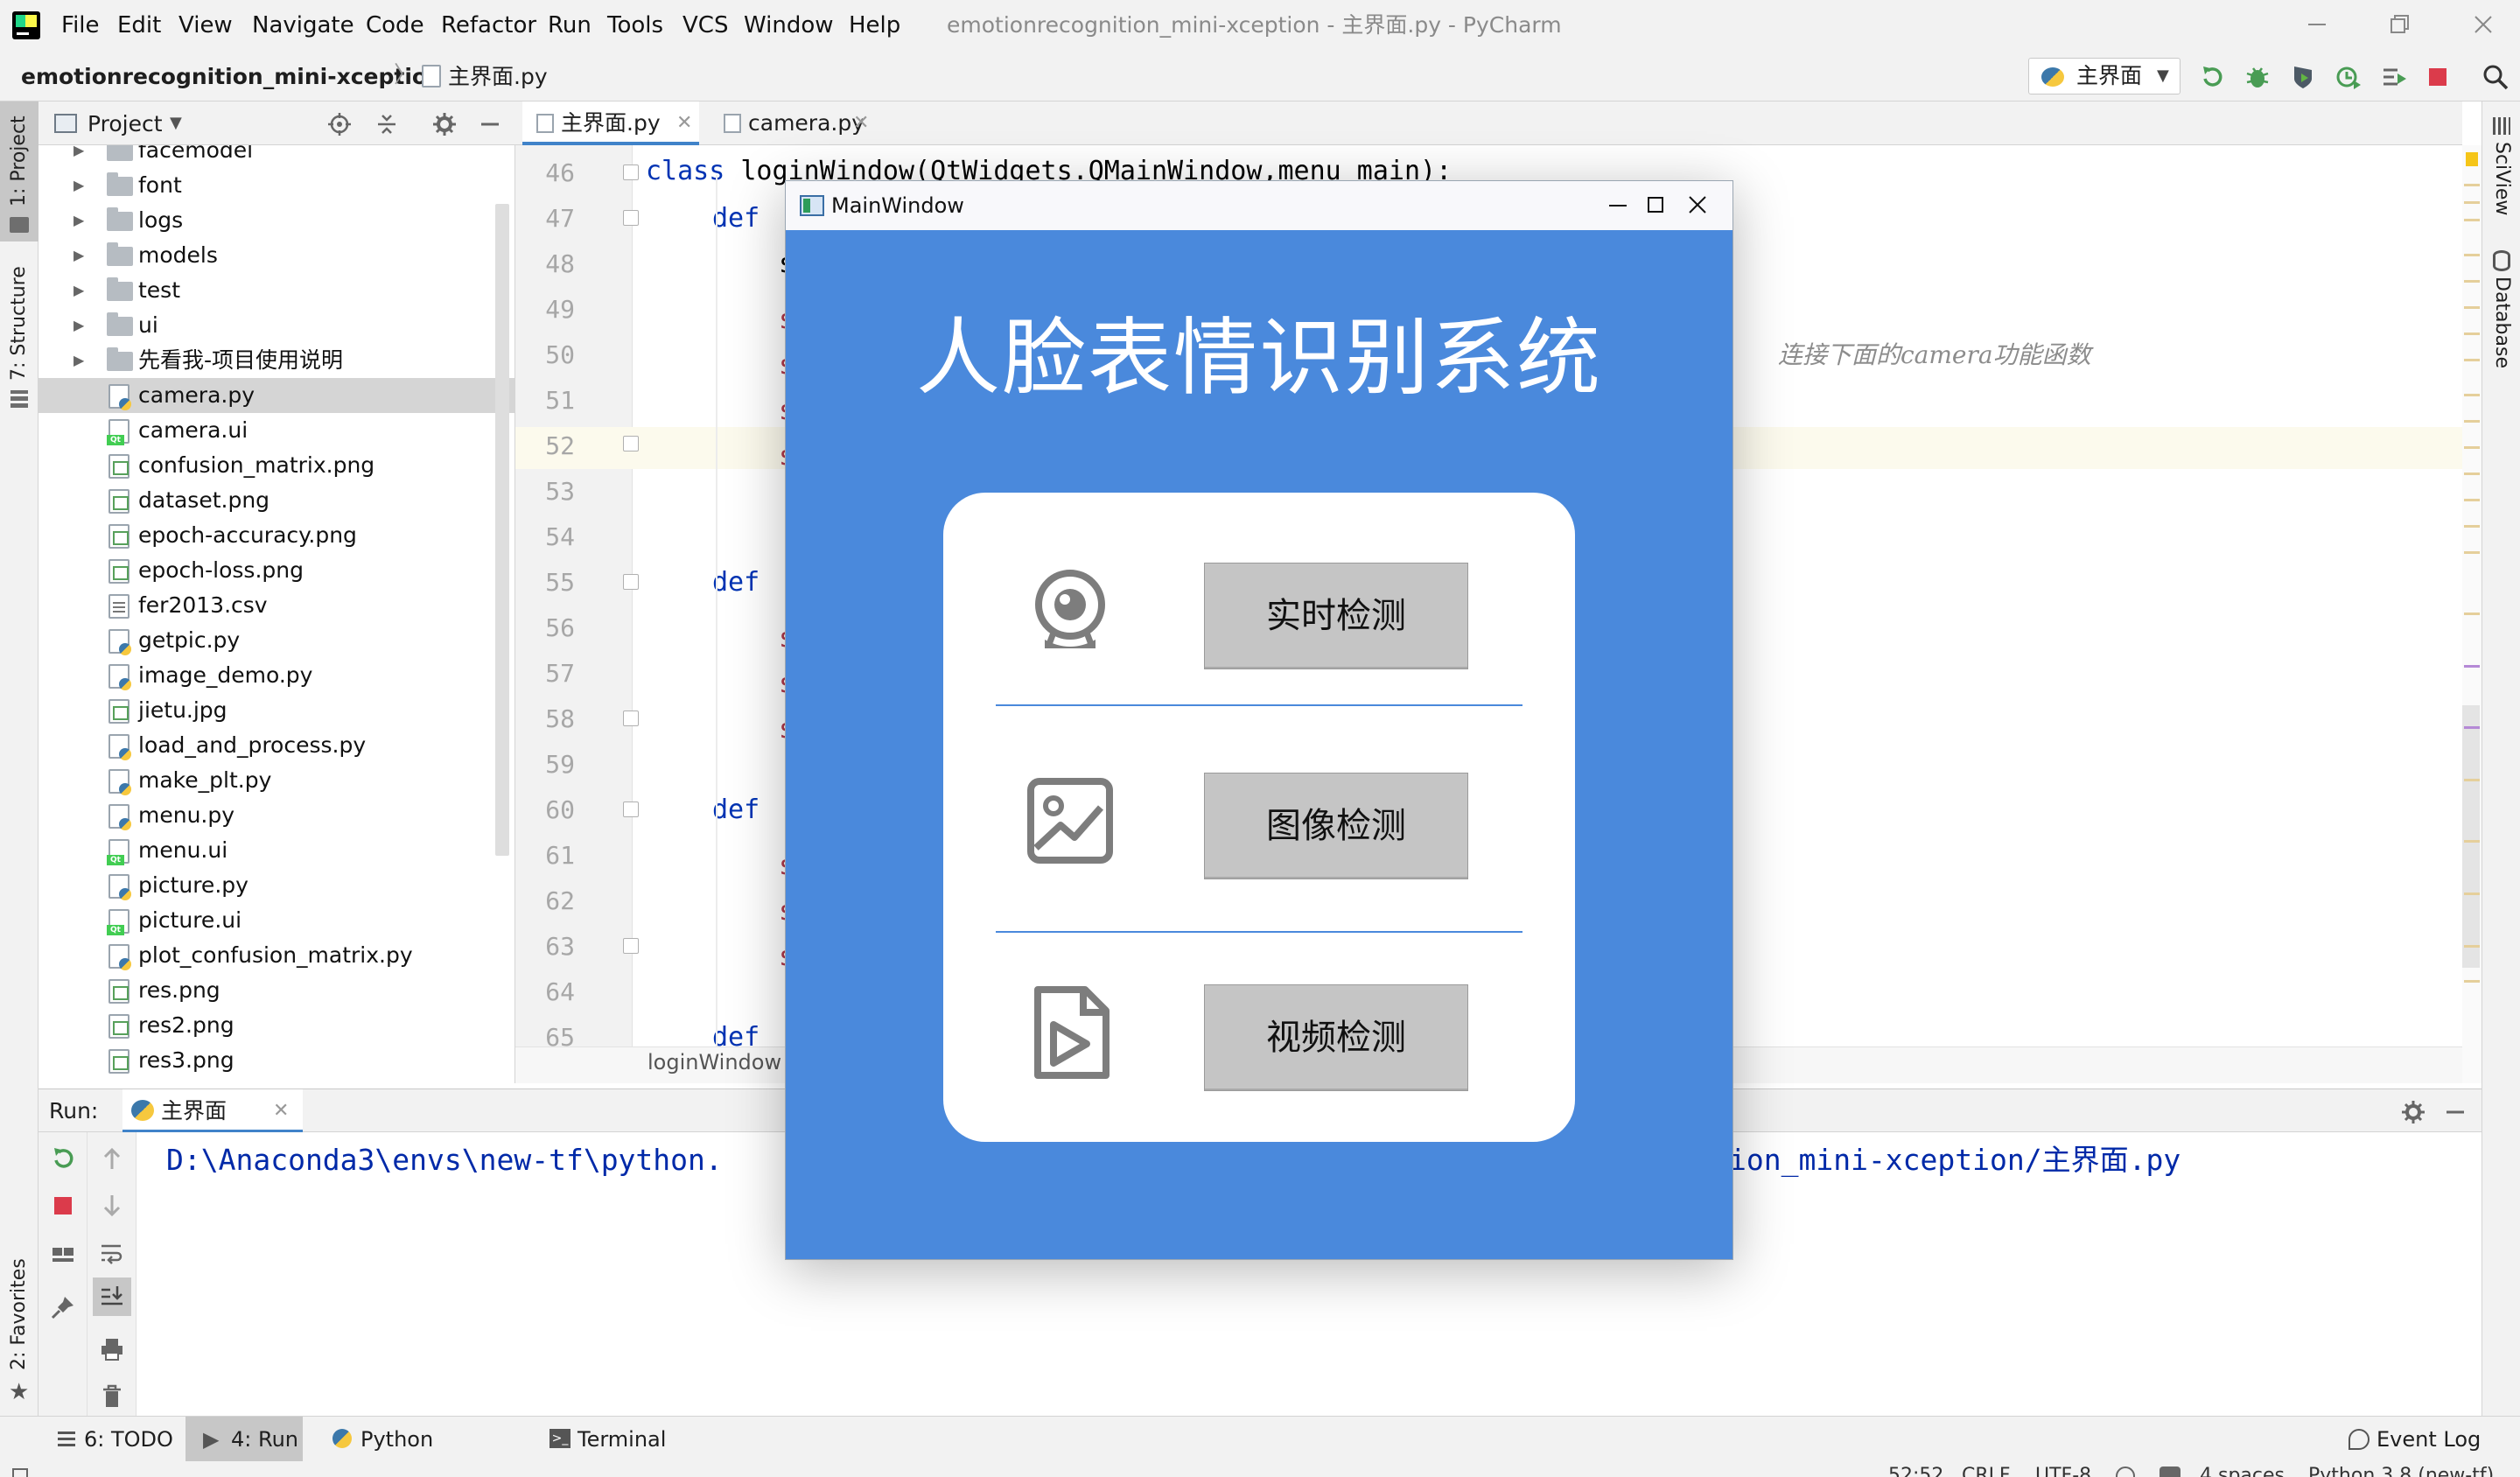 The width and height of the screenshot is (2520, 1477). What do you see at coordinates (112, 1253) in the screenshot?
I see `soft-wrap-icon` at bounding box center [112, 1253].